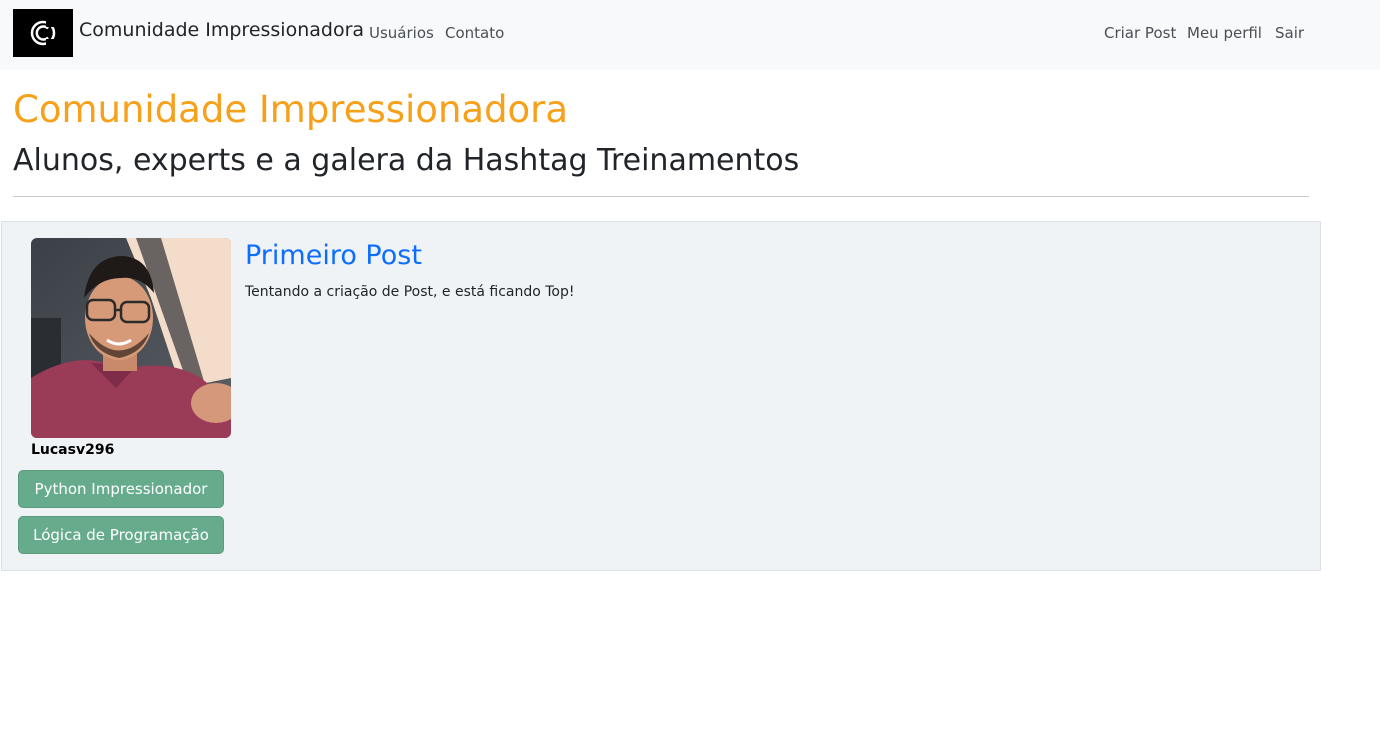 The width and height of the screenshot is (1380, 754). I want to click on avatar, so click(131, 338).